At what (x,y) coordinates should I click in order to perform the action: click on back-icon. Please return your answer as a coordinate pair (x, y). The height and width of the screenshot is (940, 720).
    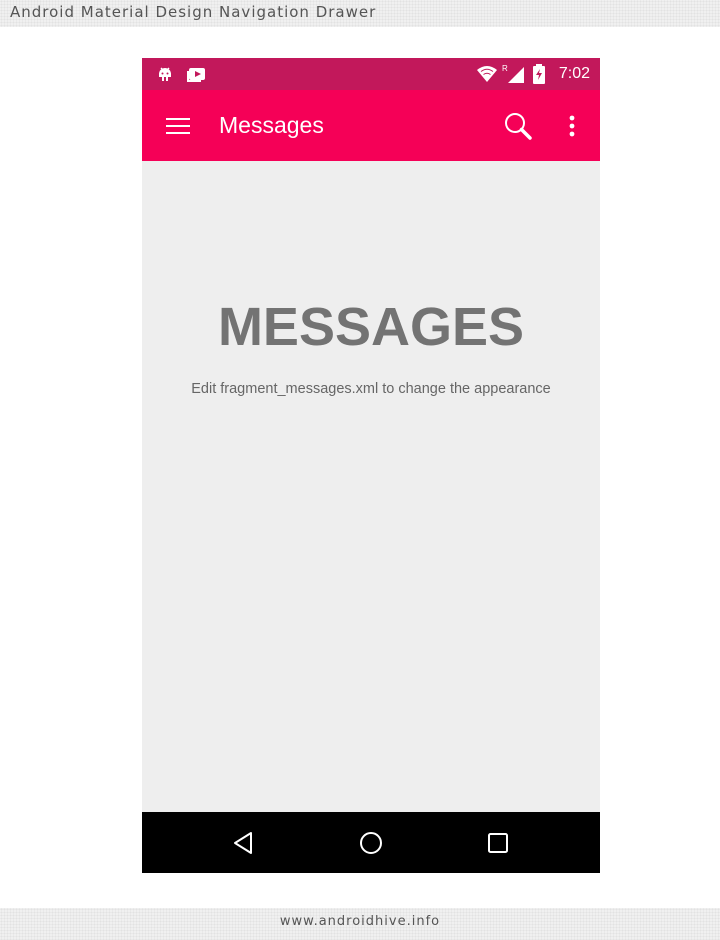
    Looking at the image, I should click on (243, 842).